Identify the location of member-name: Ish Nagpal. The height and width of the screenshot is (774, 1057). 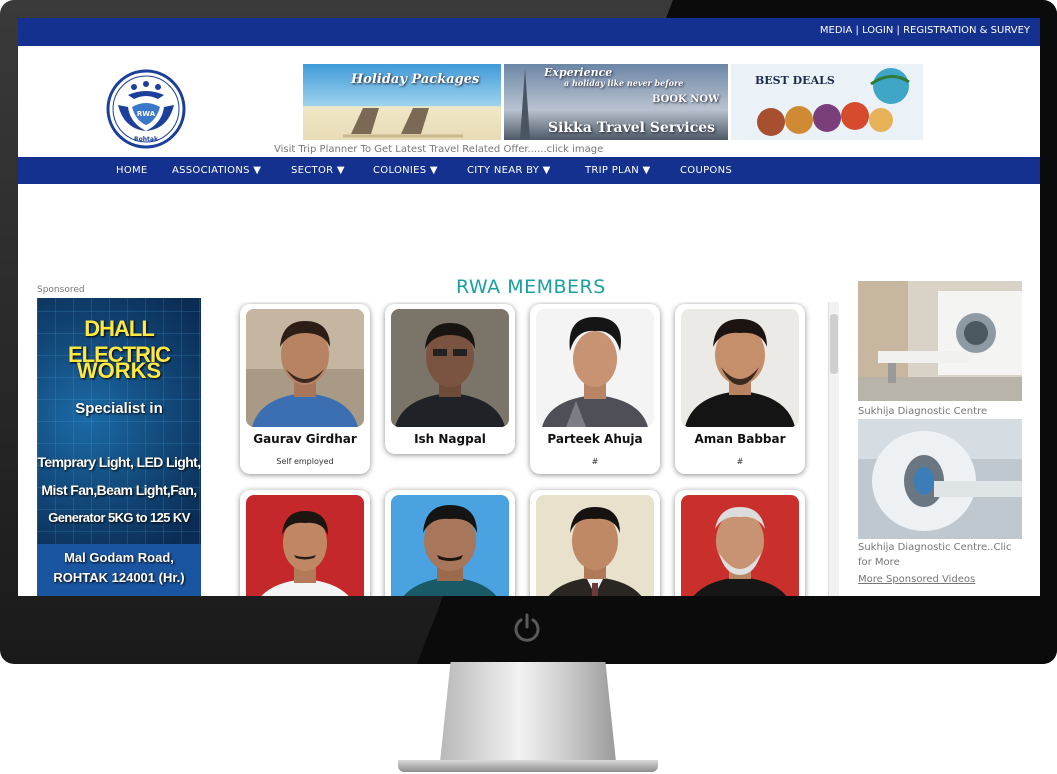
(450, 439).